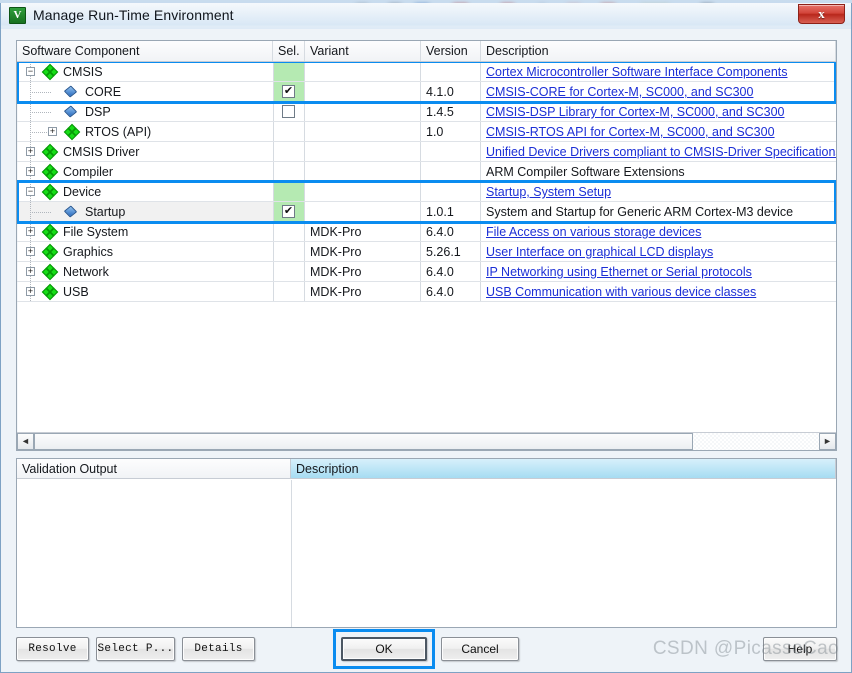 Image resolution: width=852 pixels, height=673 pixels. I want to click on details-button: Details, so click(218, 649).